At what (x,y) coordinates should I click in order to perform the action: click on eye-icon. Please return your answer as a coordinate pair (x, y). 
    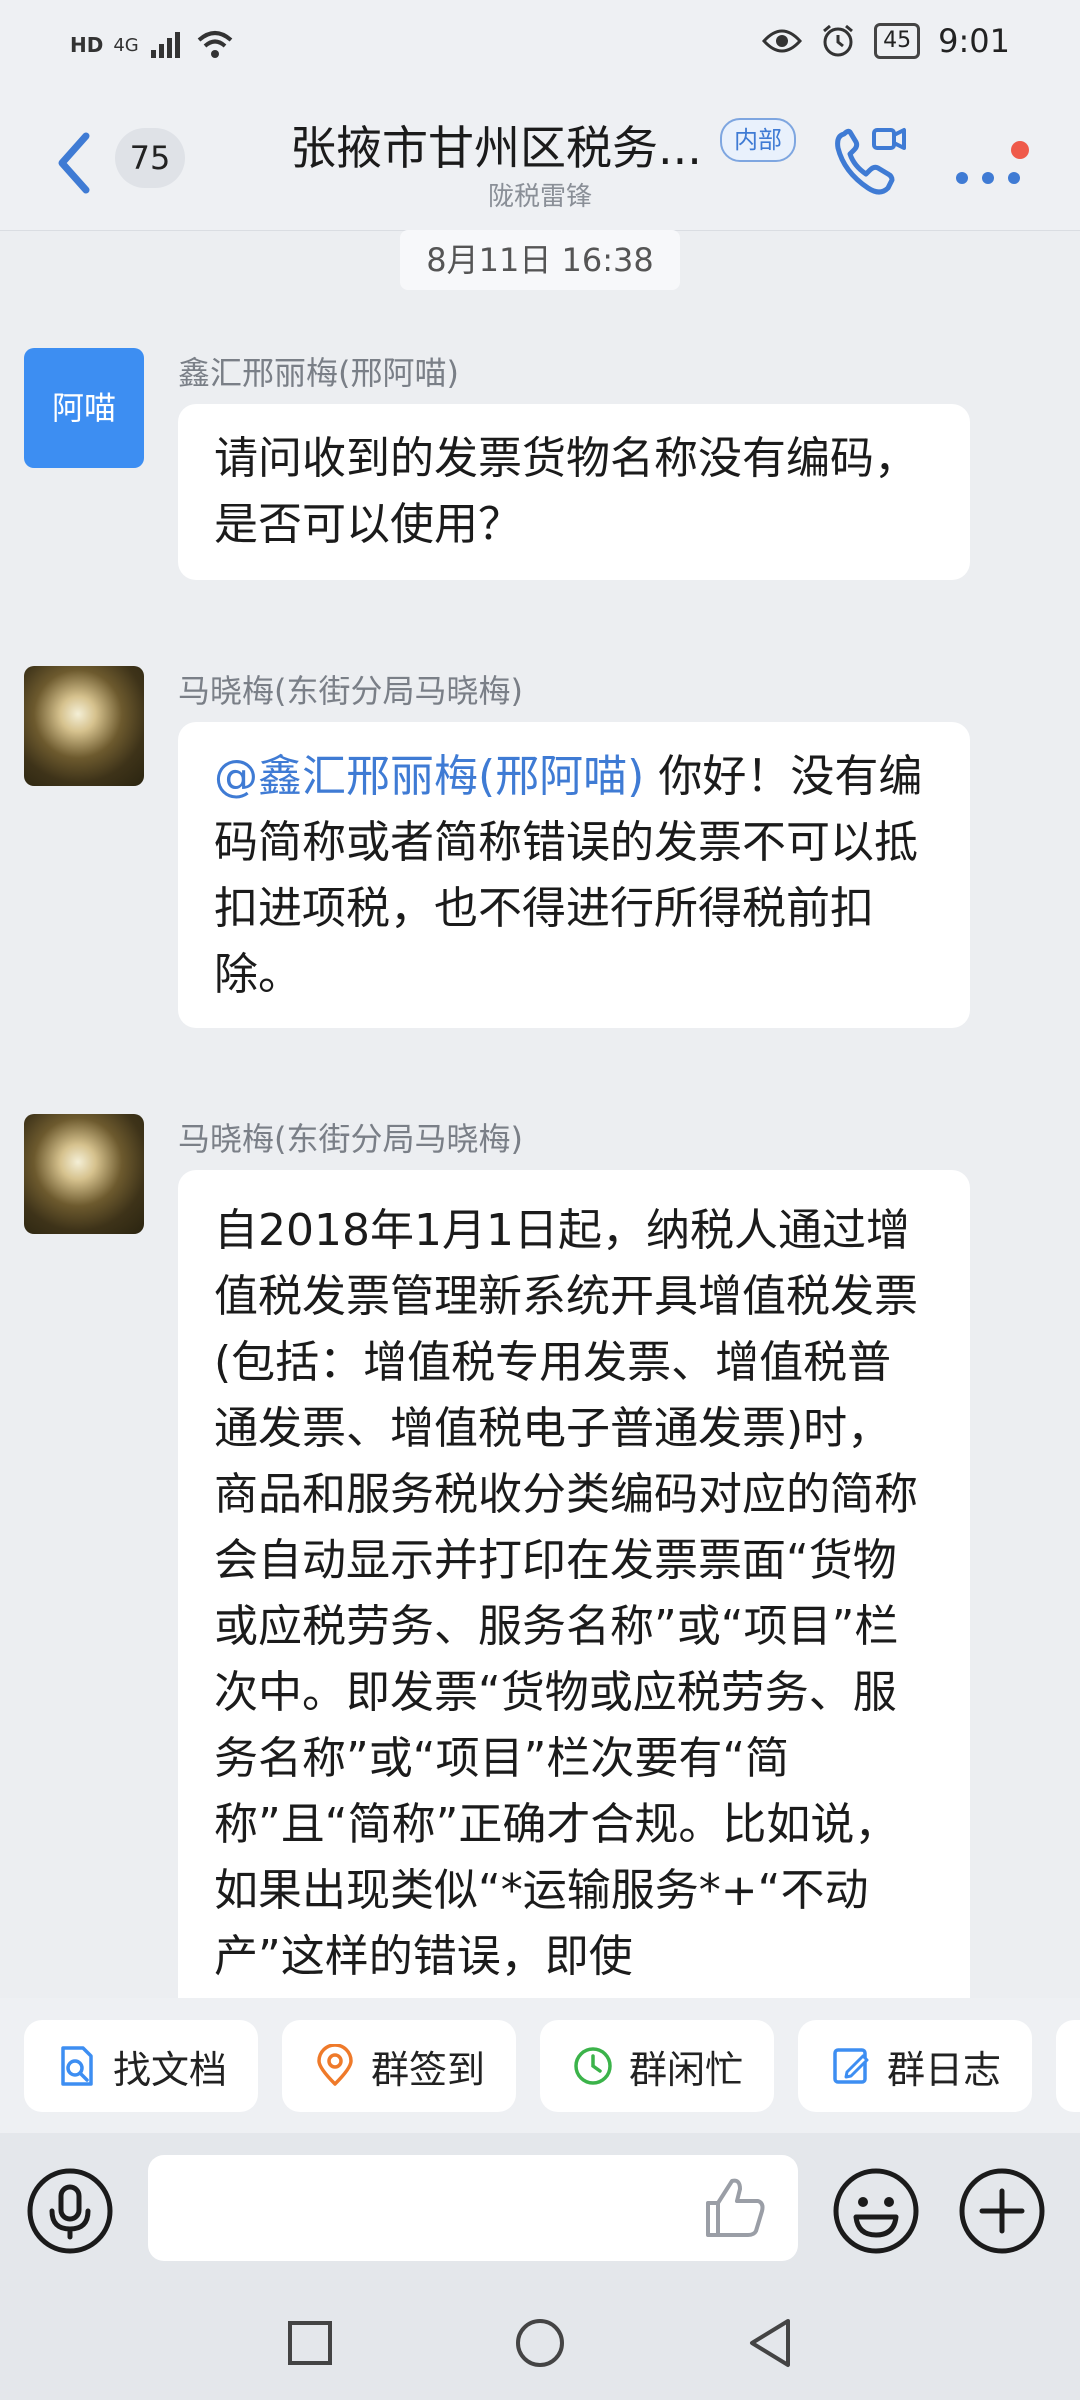
    Looking at the image, I should click on (782, 41).